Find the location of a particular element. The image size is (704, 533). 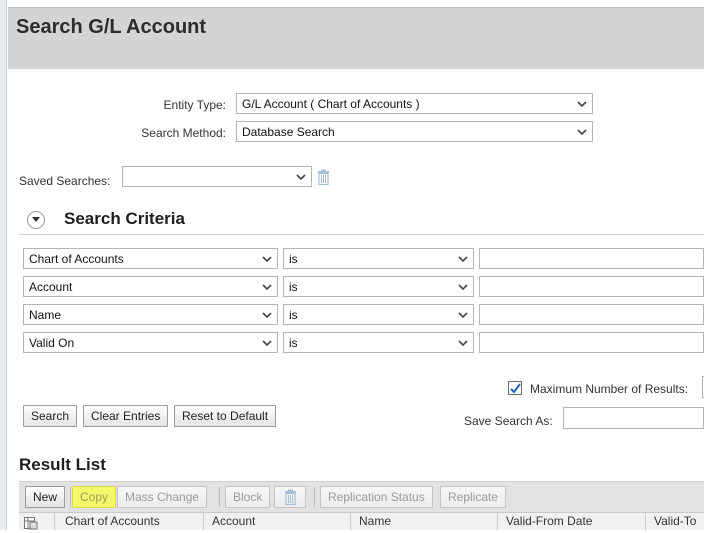

search-button: Search is located at coordinates (50, 416).